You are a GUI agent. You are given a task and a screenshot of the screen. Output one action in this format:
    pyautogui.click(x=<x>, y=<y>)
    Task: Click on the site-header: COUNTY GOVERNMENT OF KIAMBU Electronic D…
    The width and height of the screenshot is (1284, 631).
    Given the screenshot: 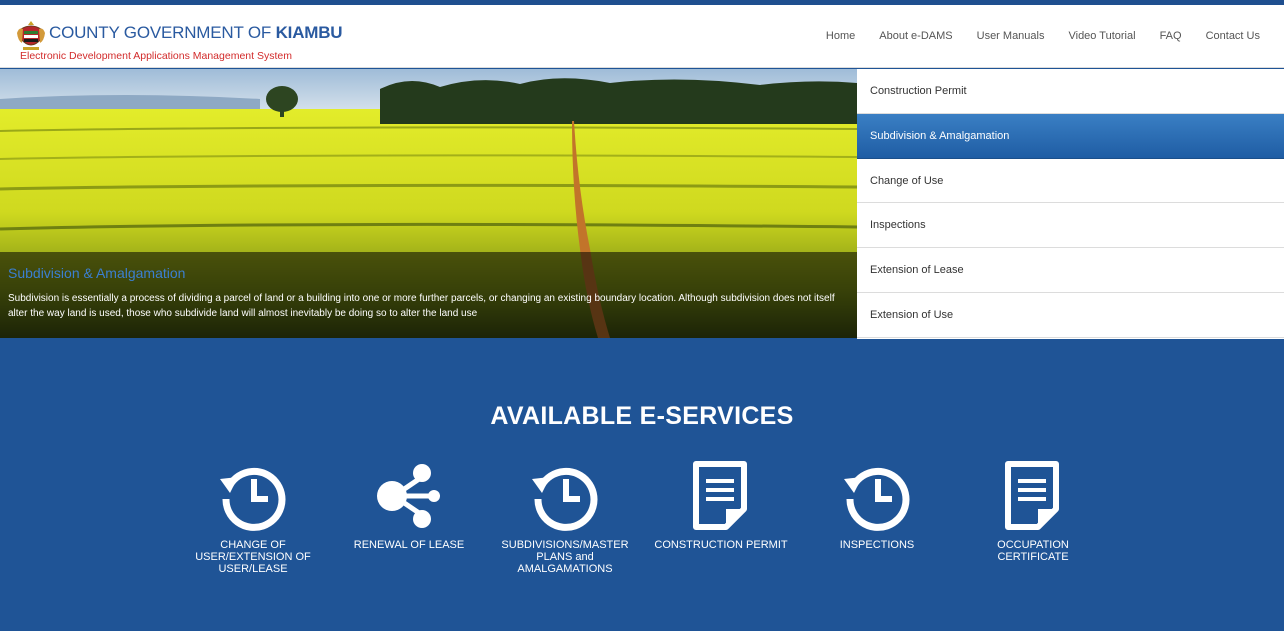 What is the action you would take?
    pyautogui.click(x=642, y=36)
    